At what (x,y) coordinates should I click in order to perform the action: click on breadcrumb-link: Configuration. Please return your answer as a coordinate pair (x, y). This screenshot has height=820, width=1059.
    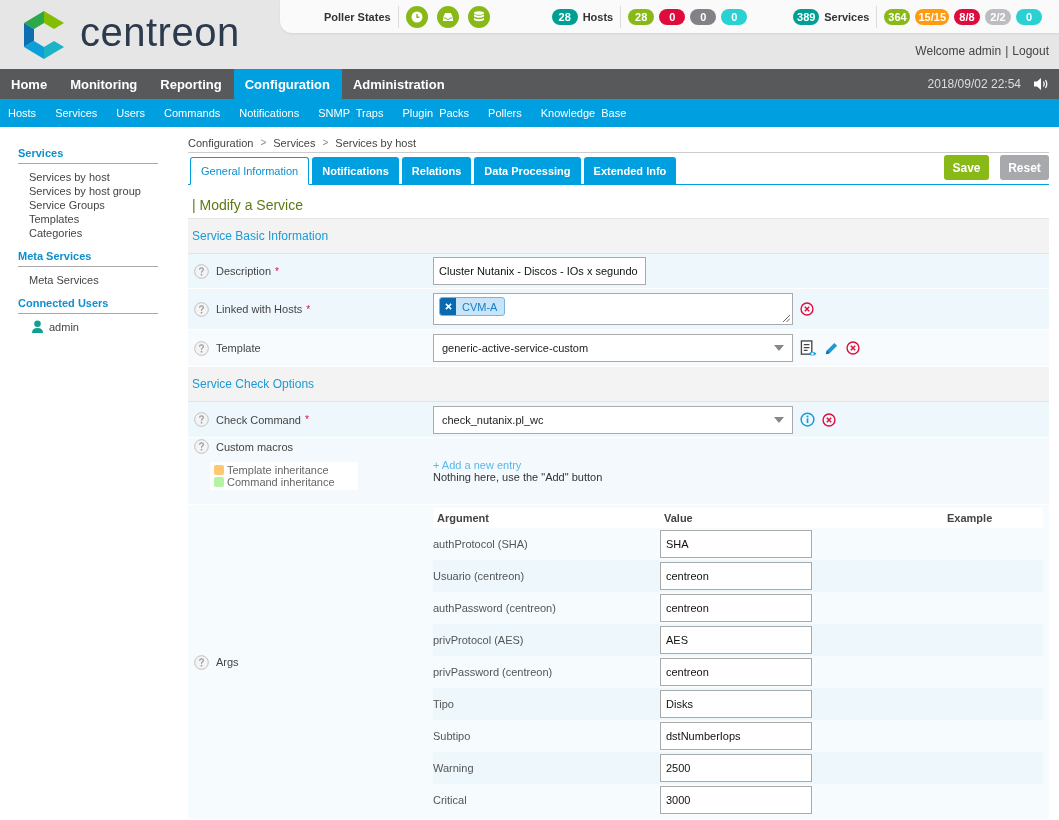
    Looking at the image, I should click on (221, 143).